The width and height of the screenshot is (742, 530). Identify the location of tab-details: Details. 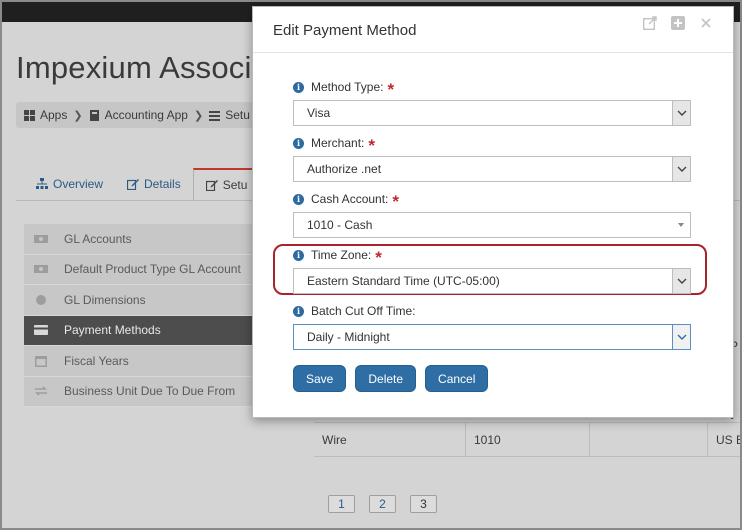
(154, 184).